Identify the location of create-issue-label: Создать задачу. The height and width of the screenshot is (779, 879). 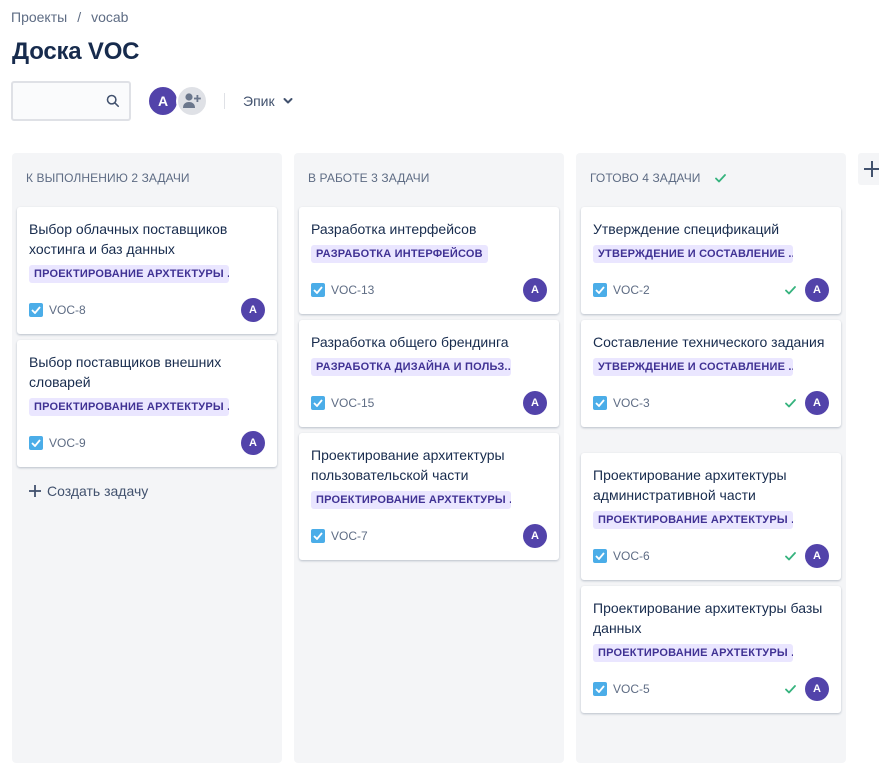
(98, 491).